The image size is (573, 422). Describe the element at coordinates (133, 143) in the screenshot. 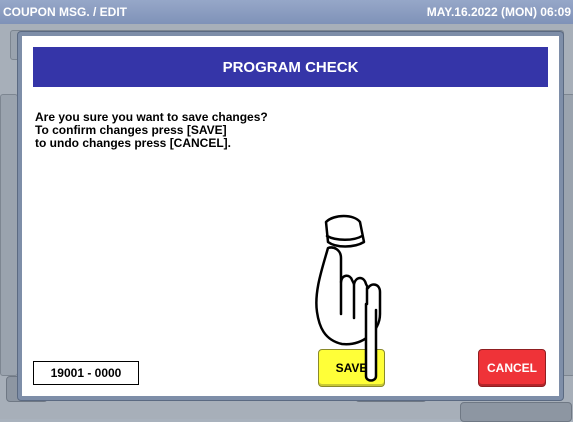

I see `message-line: to undo changes press [CANCEL].` at that location.